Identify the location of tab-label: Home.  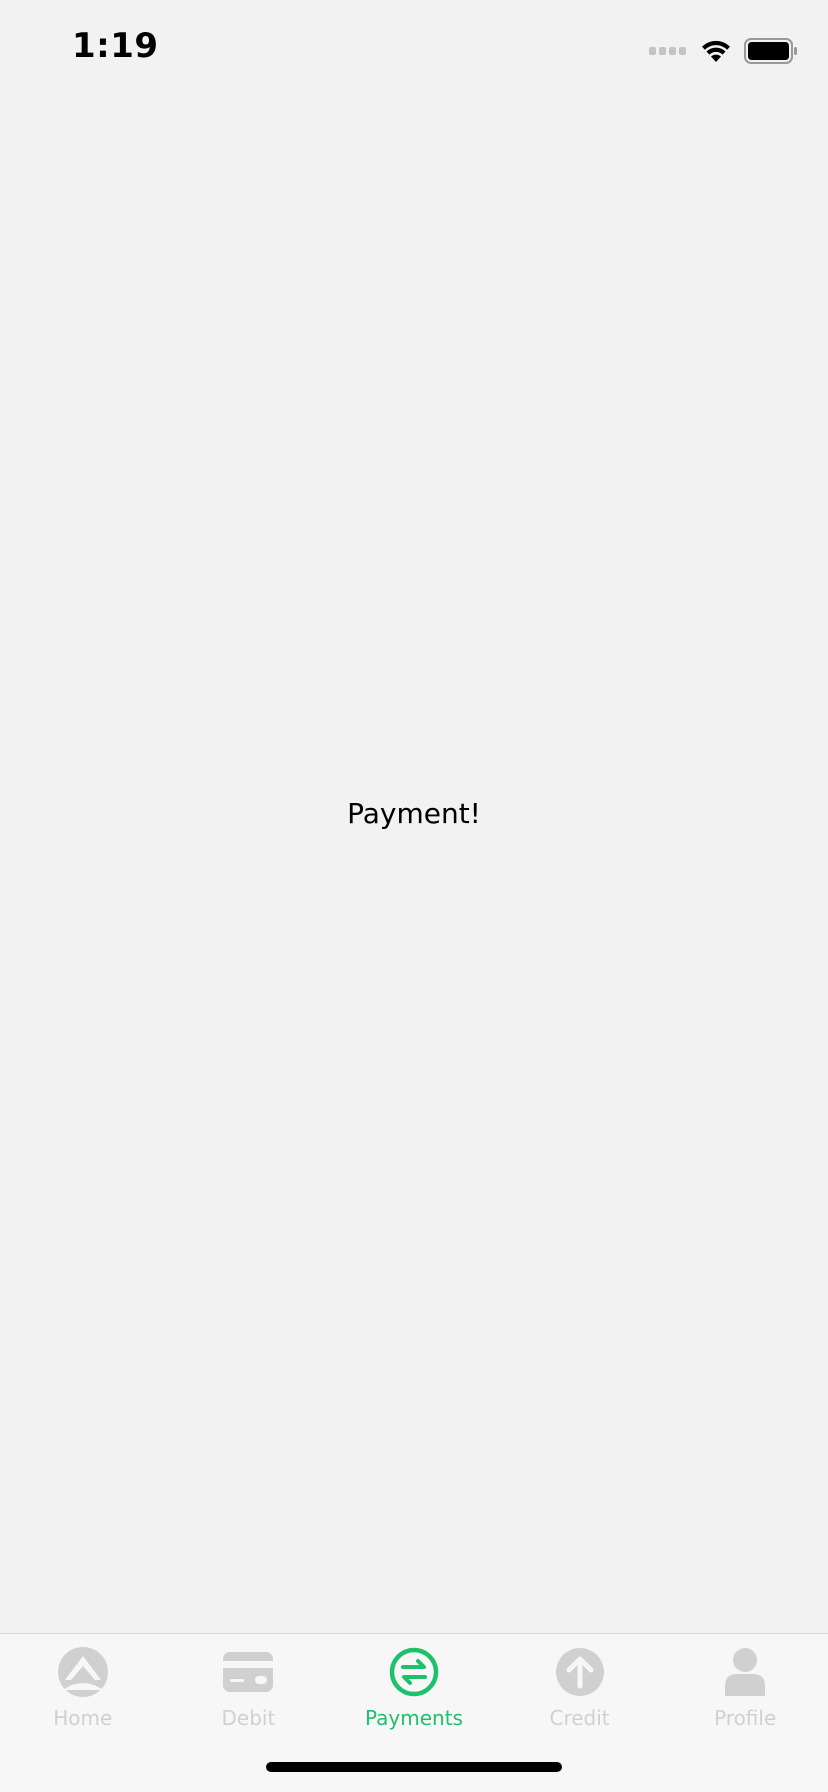
(83, 1718).